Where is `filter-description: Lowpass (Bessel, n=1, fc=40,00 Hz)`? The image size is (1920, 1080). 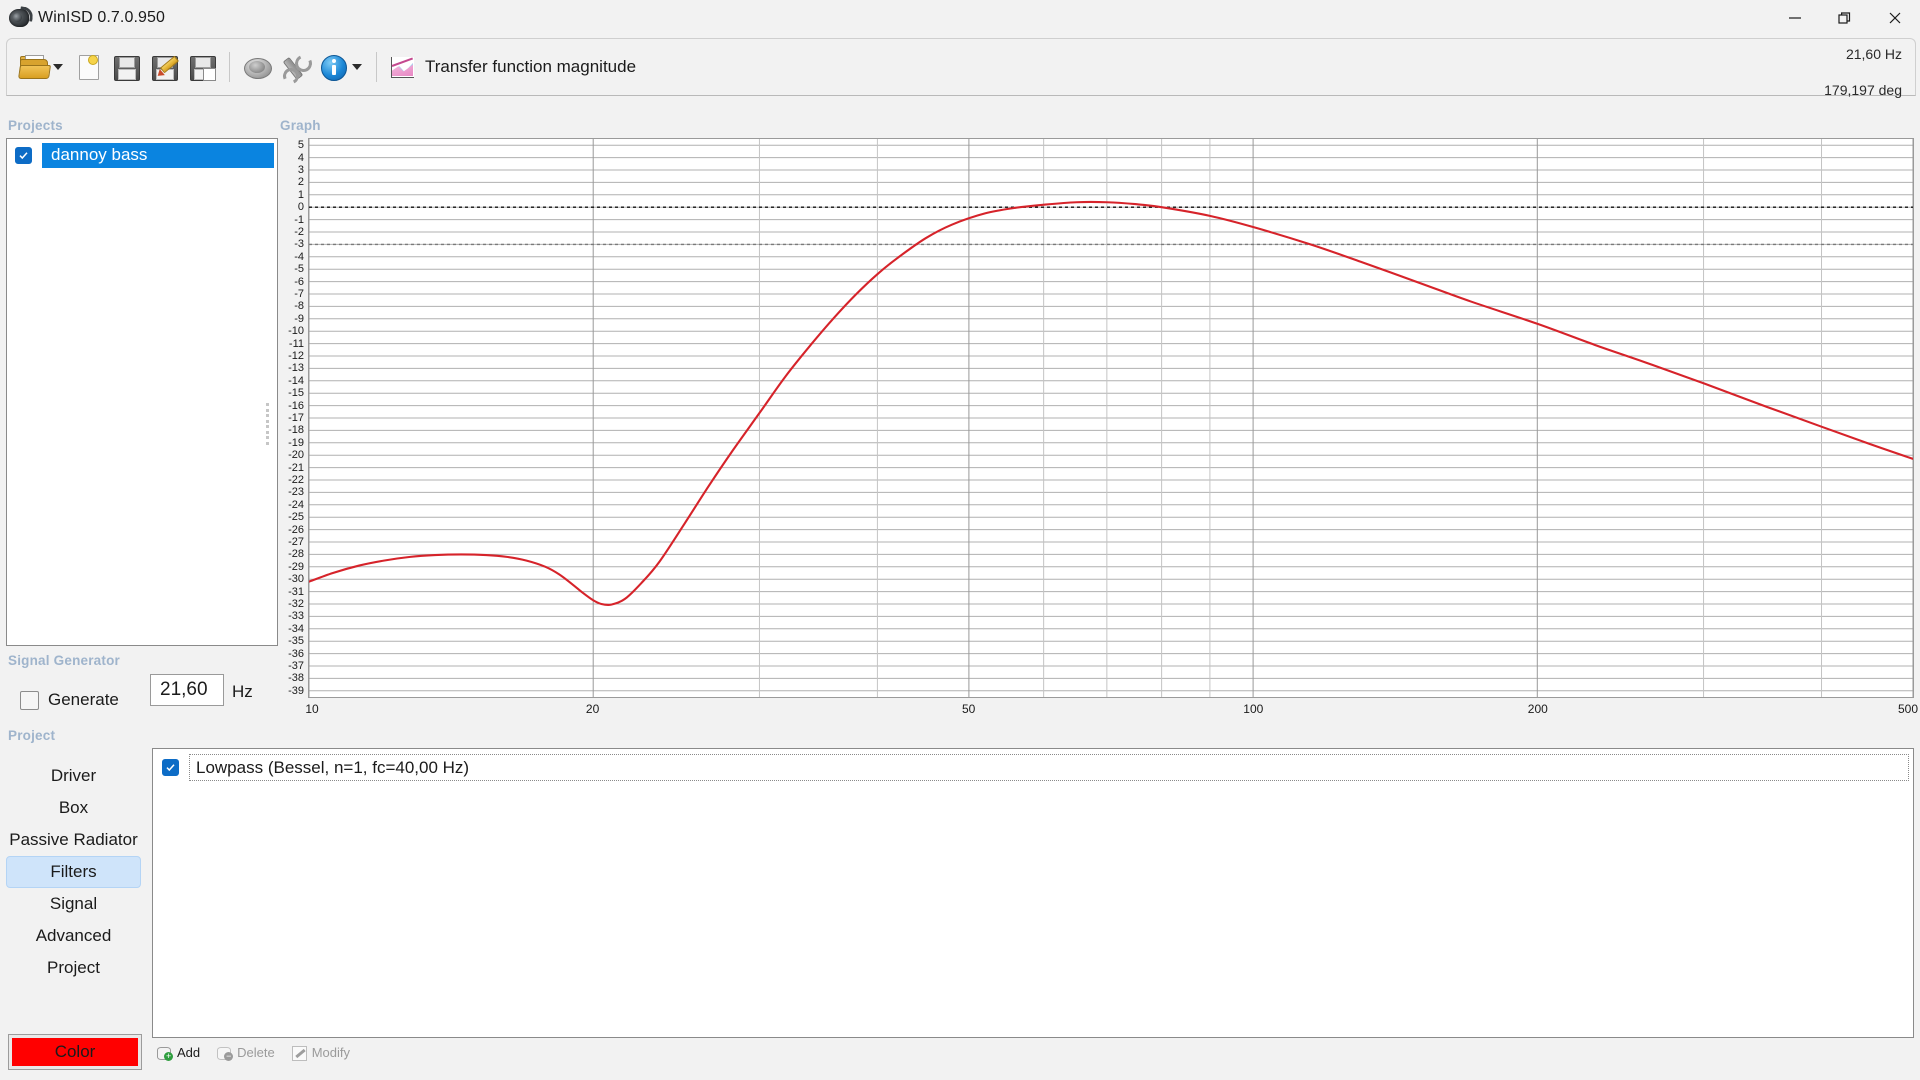 filter-description: Lowpass (Bessel, n=1, fc=40,00 Hz) is located at coordinates (1049, 767).